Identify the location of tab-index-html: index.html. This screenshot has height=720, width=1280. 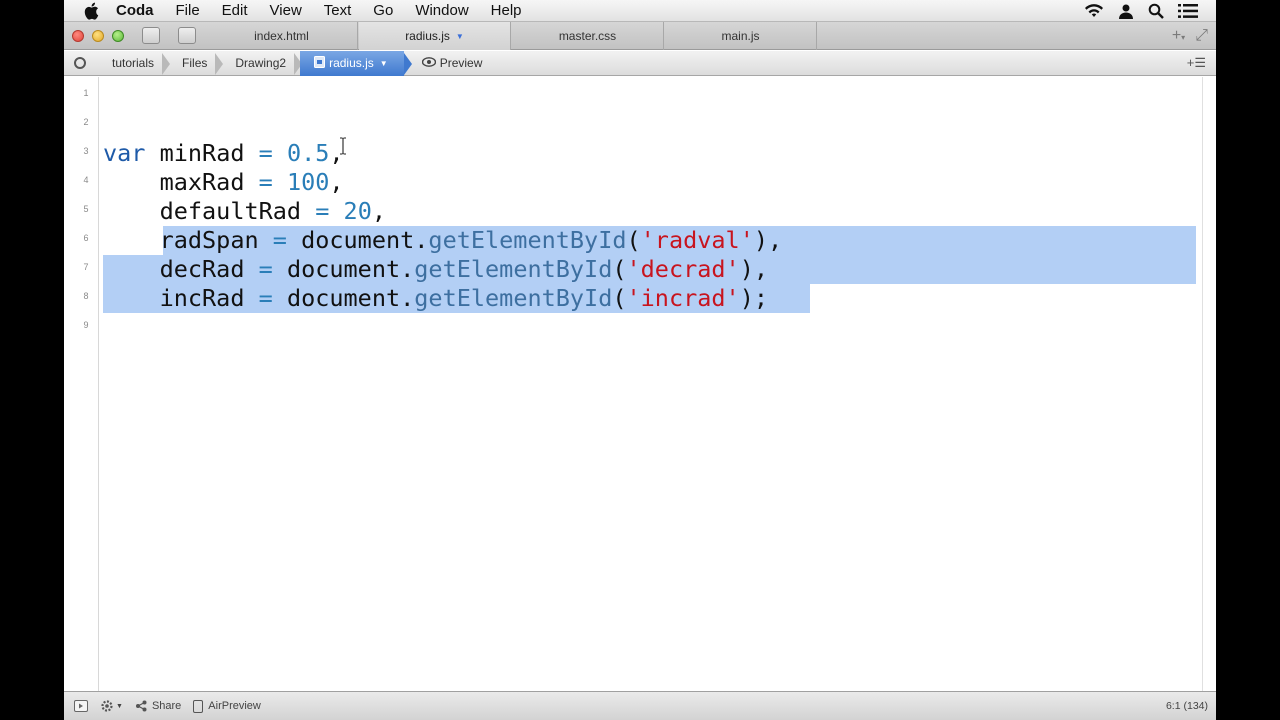
(282, 36).